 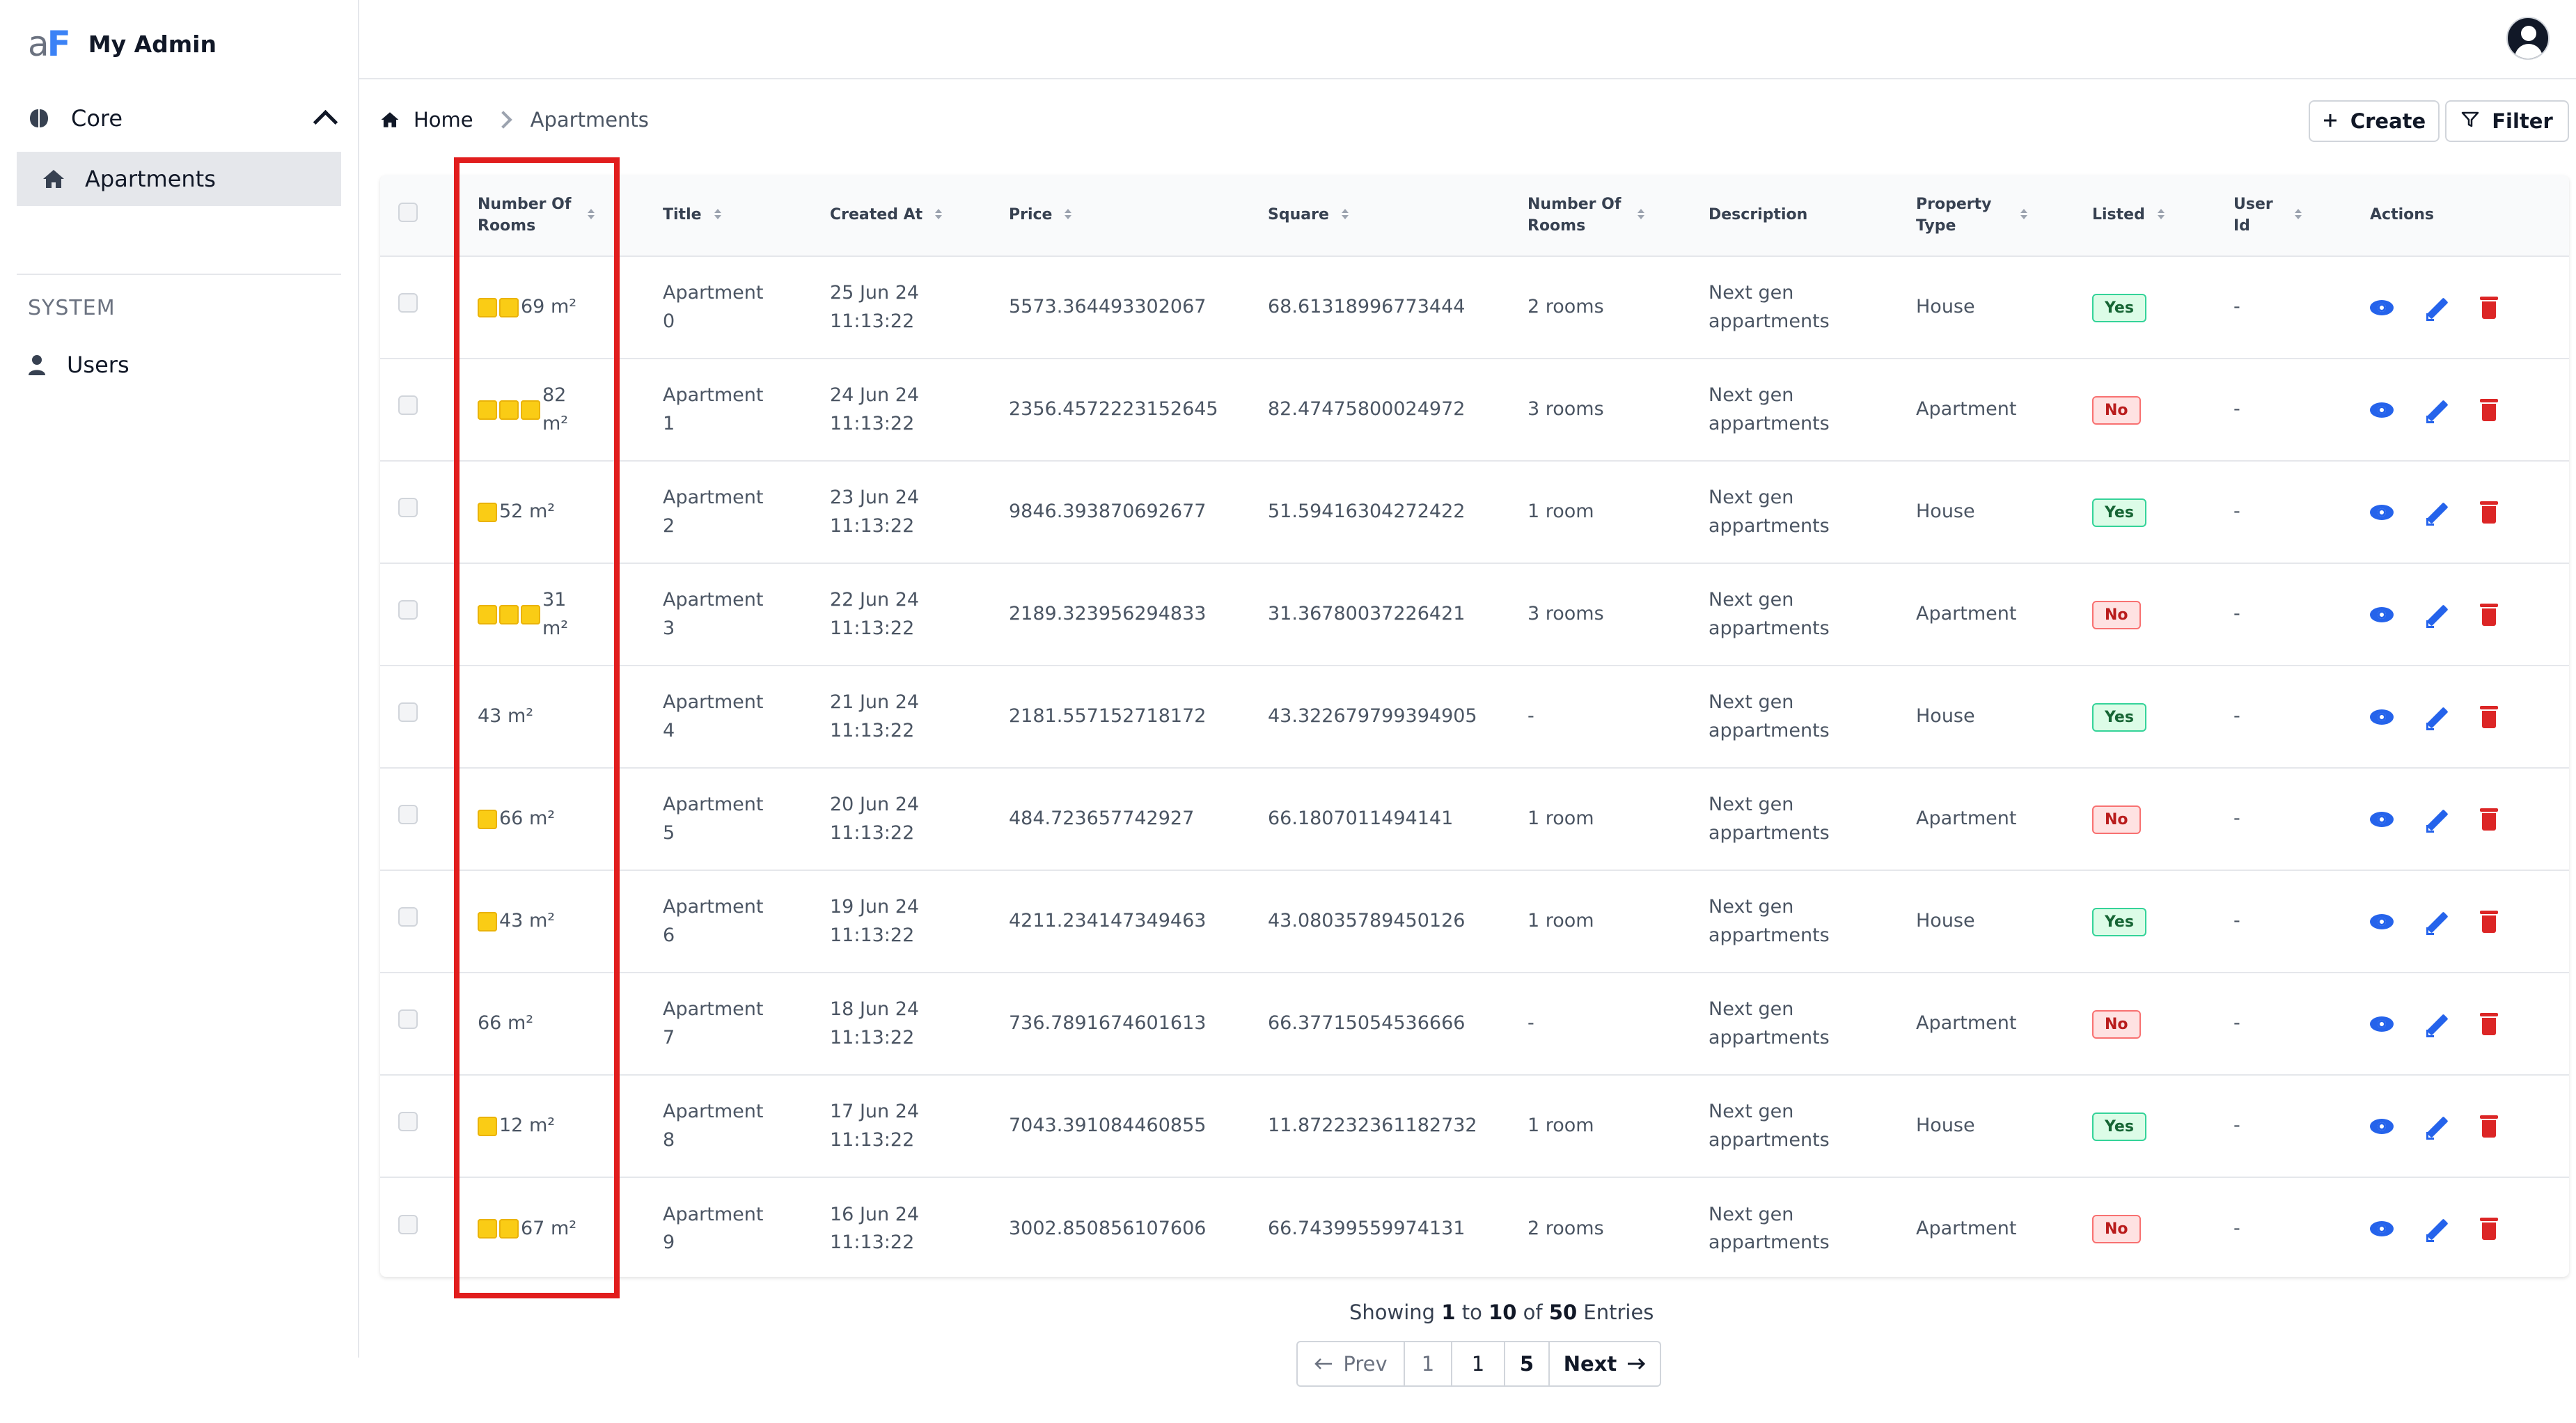 I want to click on description-cell: Next gen appartments, so click(x=1769, y=614).